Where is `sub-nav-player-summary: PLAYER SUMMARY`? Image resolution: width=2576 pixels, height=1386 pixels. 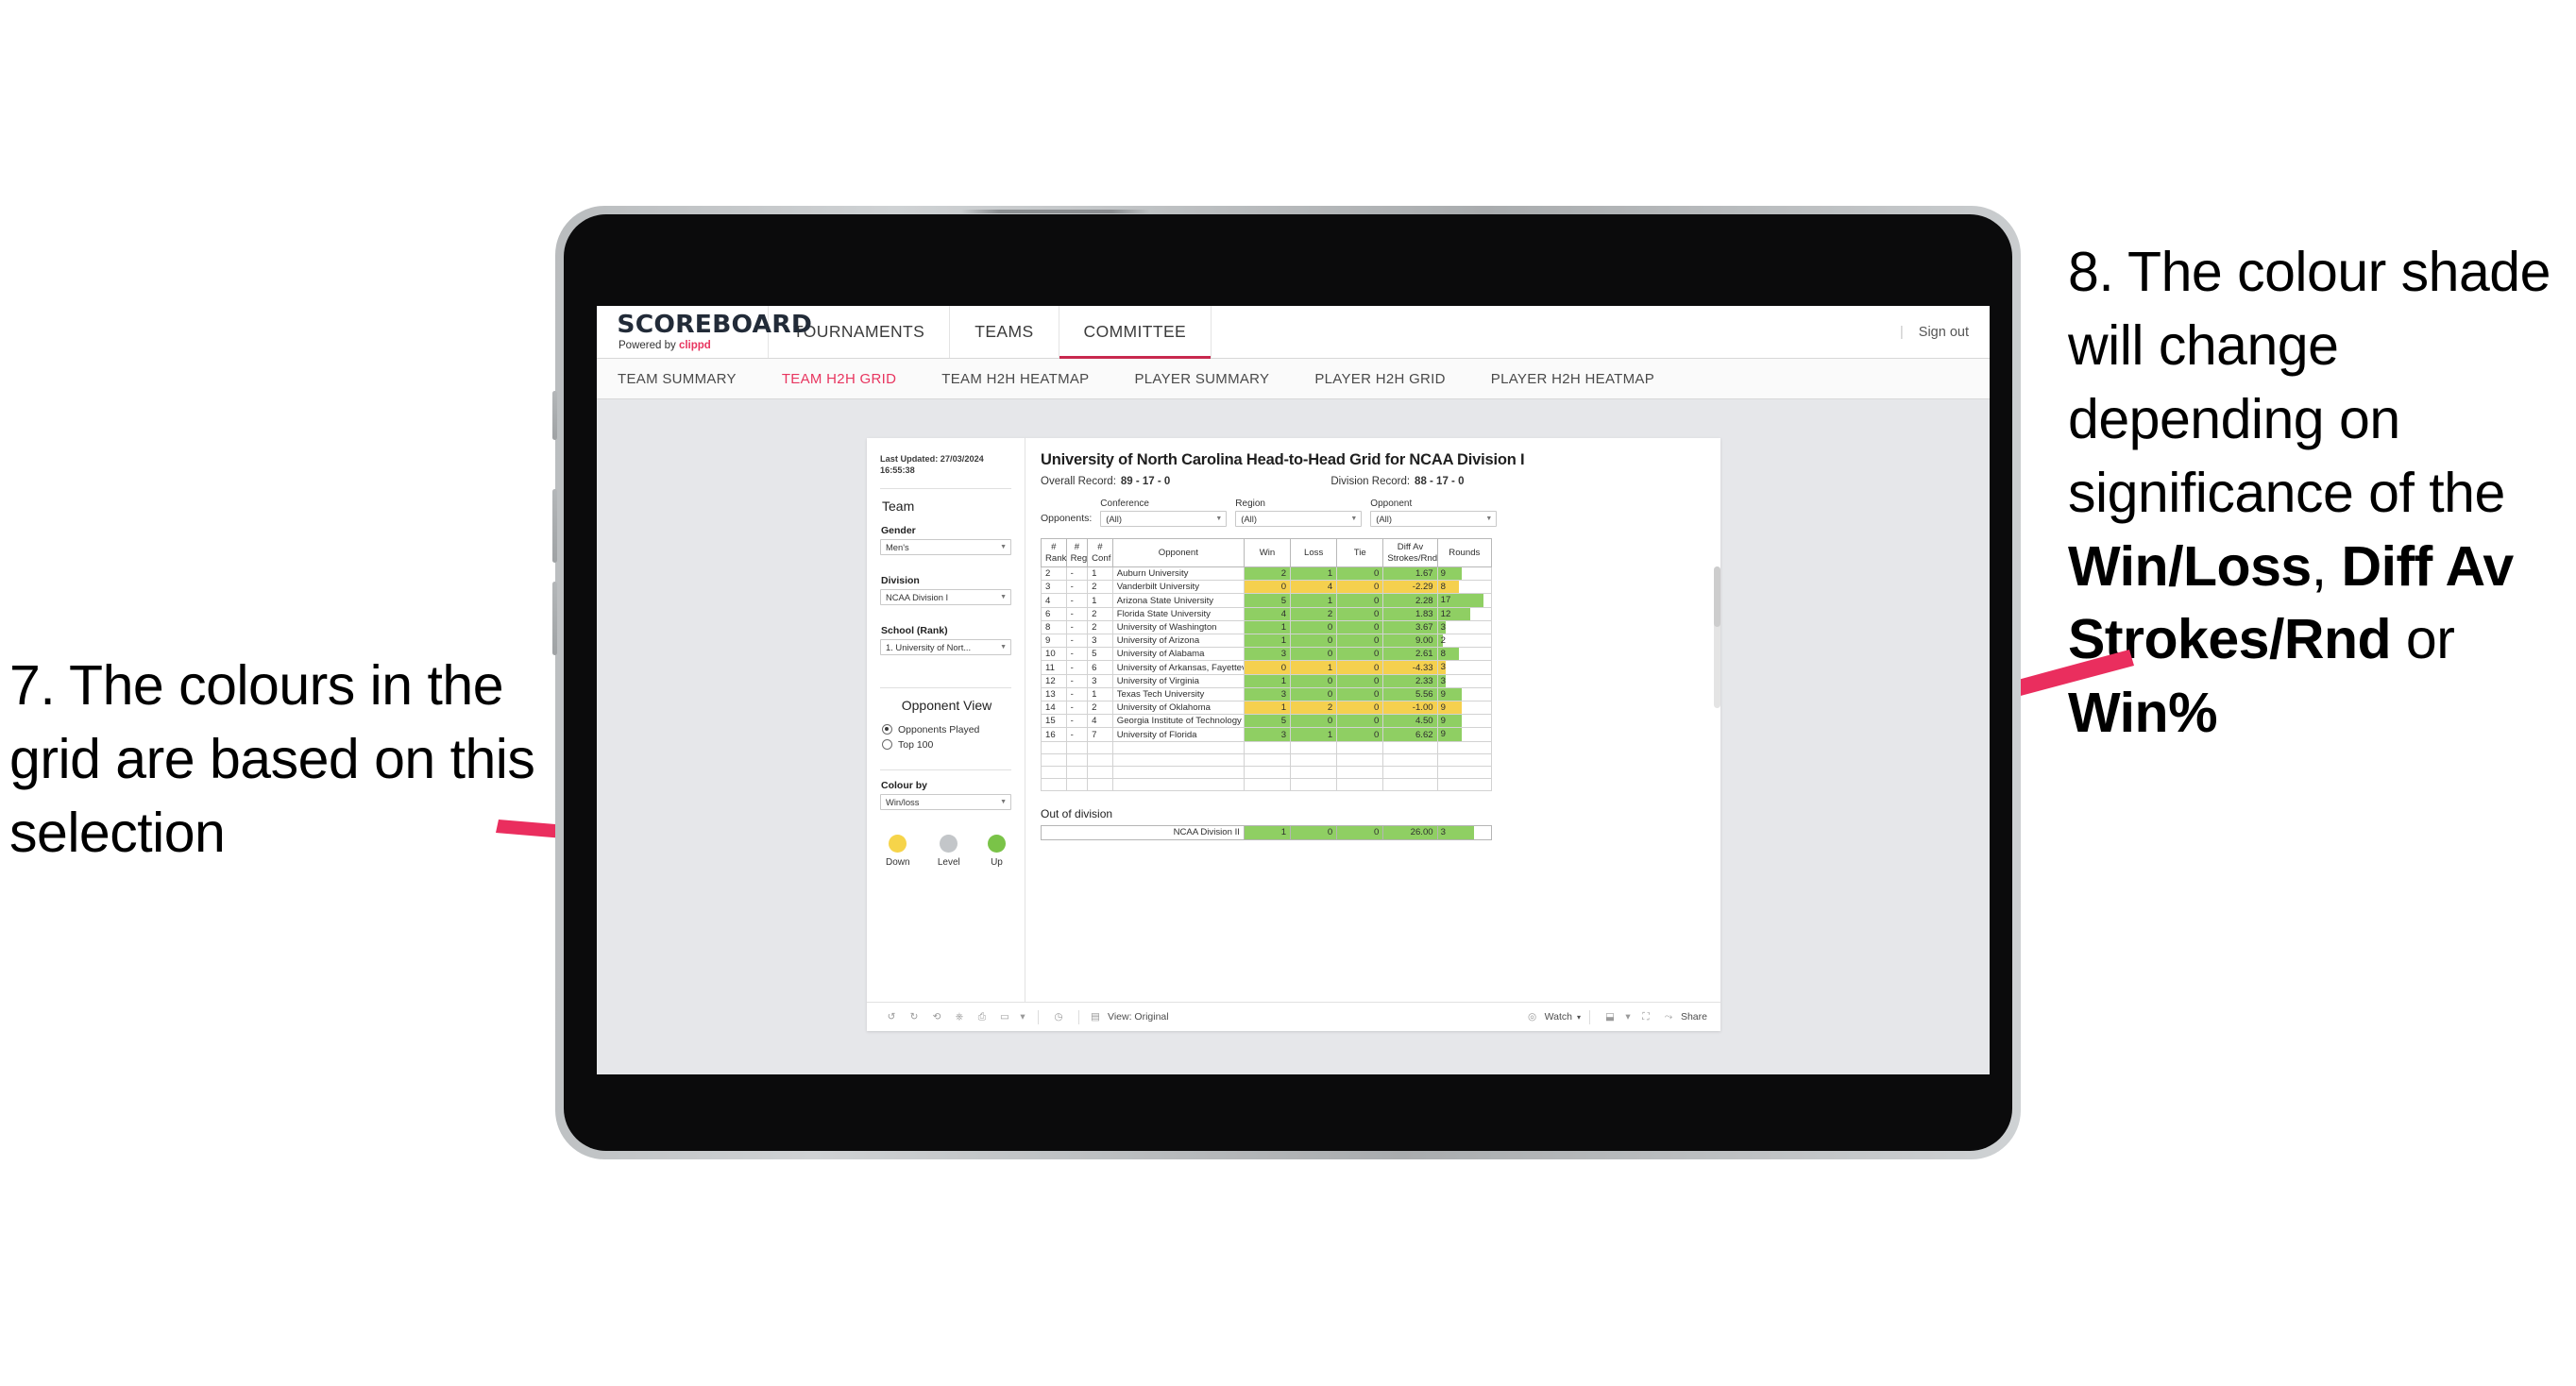 sub-nav-player-summary: PLAYER SUMMARY is located at coordinates (1201, 379).